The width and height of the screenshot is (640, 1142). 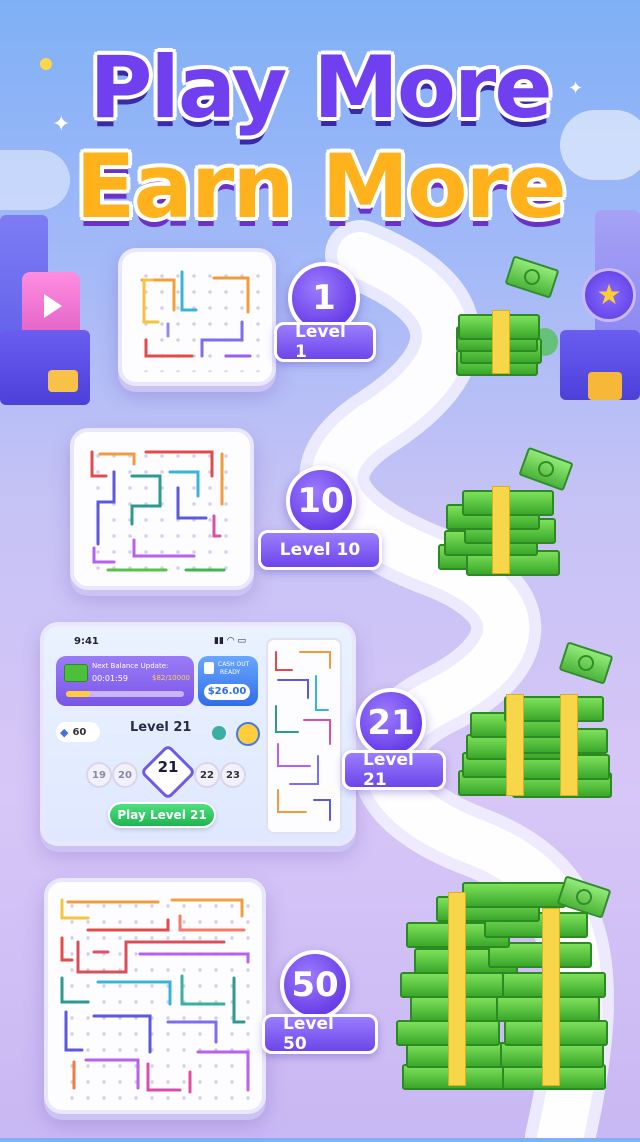 I want to click on level-50-puzzle-card, so click(x=155, y=996).